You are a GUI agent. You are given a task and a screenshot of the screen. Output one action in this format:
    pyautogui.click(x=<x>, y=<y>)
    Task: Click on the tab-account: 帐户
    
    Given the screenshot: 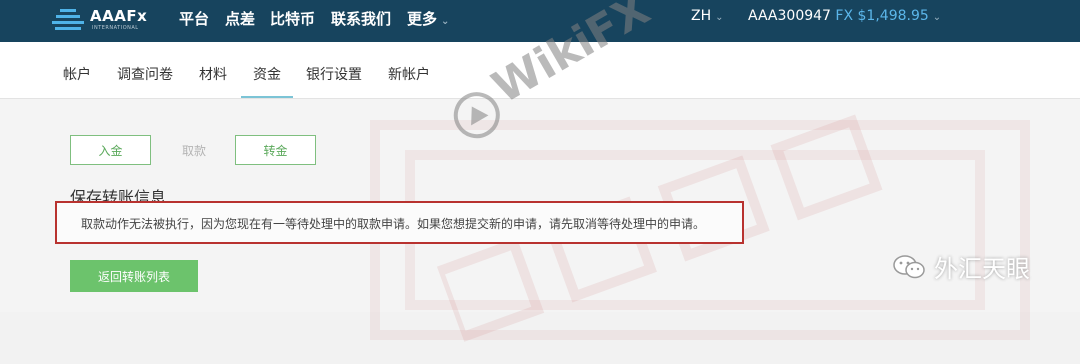 What is the action you would take?
    pyautogui.click(x=77, y=74)
    